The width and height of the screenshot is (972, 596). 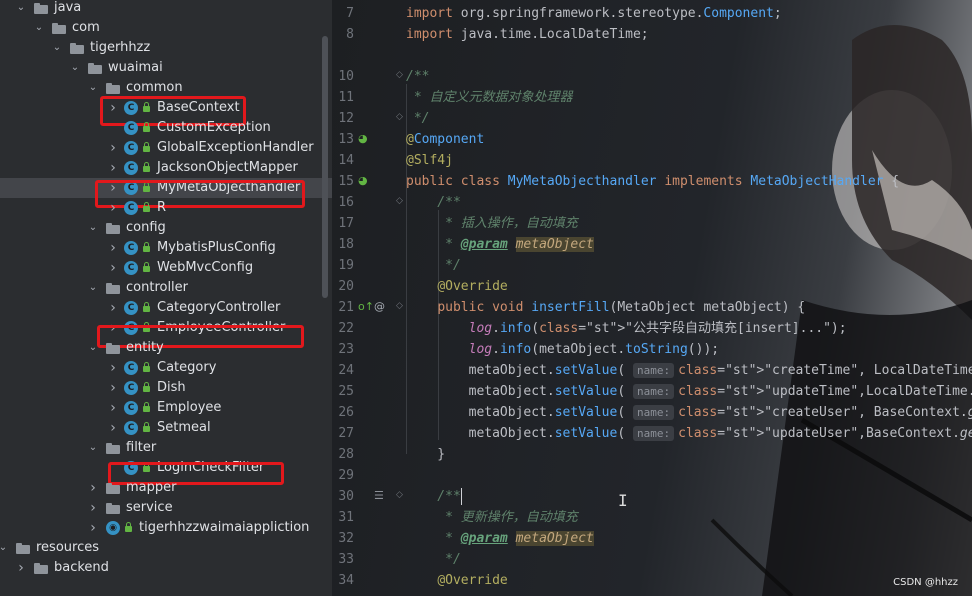 I want to click on line-number: 15, so click(x=343, y=181).